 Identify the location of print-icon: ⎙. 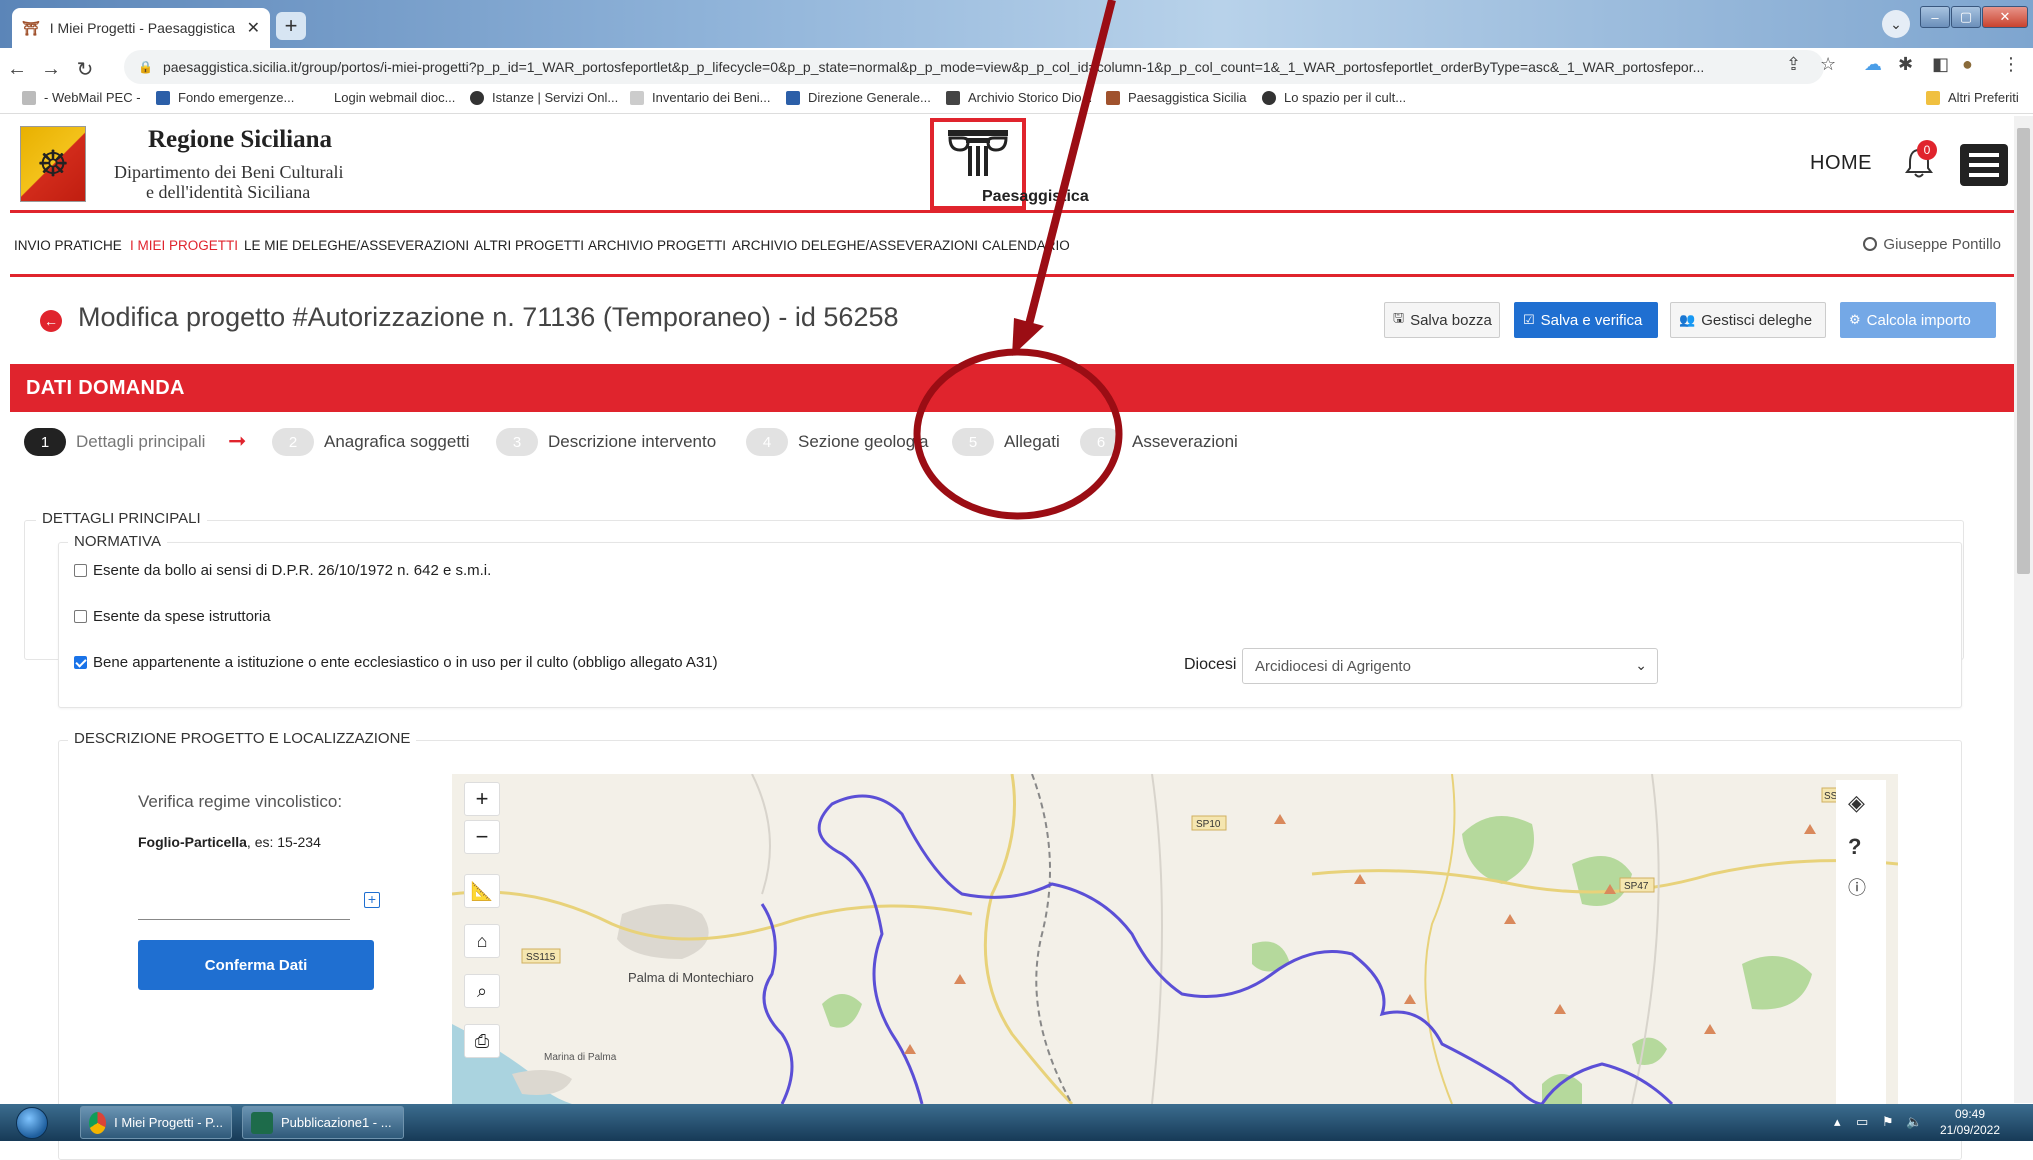
(482, 1041).